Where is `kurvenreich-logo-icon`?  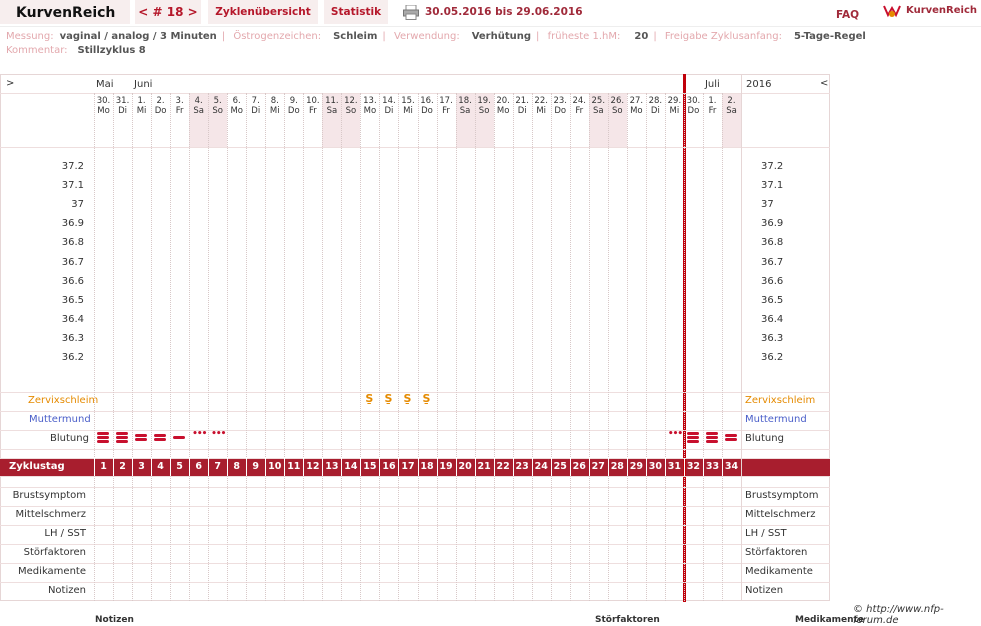
kurvenreich-logo-icon is located at coordinates (892, 11).